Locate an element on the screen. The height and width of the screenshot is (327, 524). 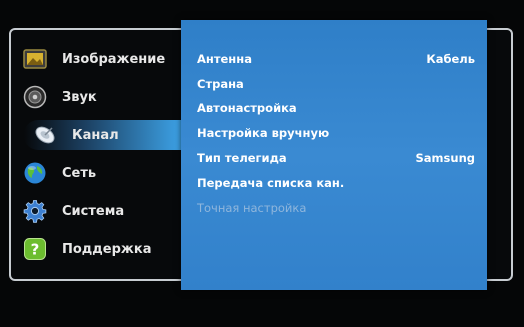
sidebar-item-sound: Звук is located at coordinates (99, 97).